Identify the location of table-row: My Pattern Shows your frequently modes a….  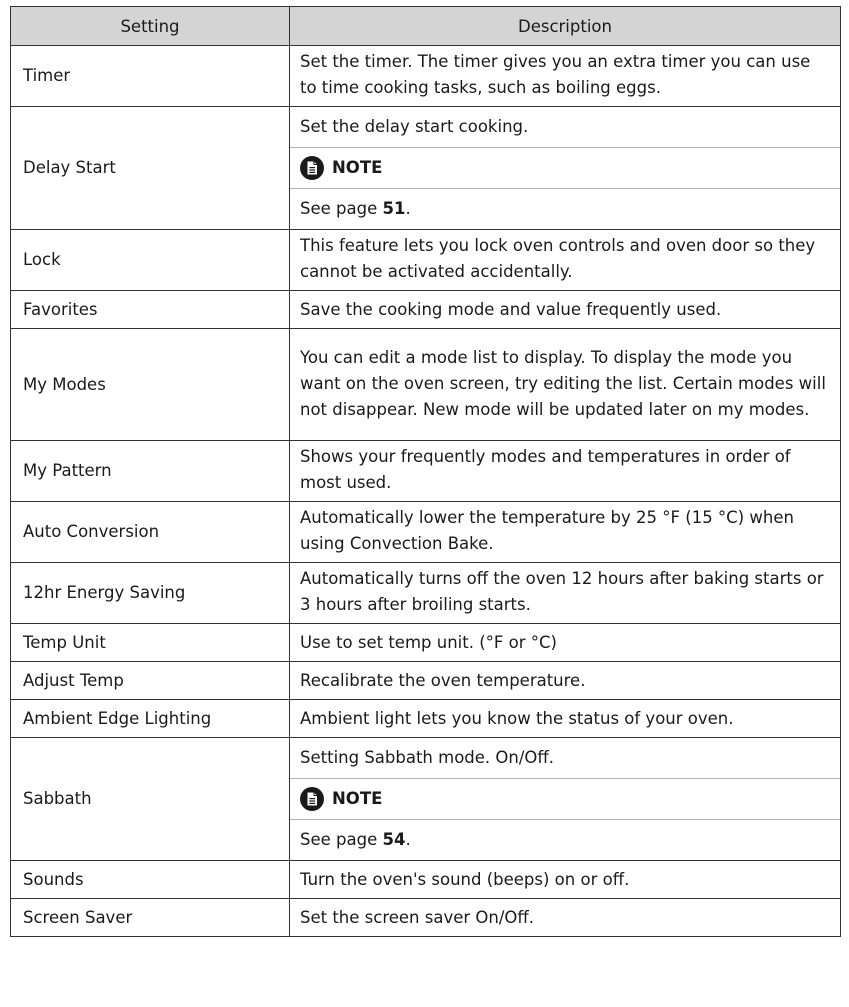
(425, 471).